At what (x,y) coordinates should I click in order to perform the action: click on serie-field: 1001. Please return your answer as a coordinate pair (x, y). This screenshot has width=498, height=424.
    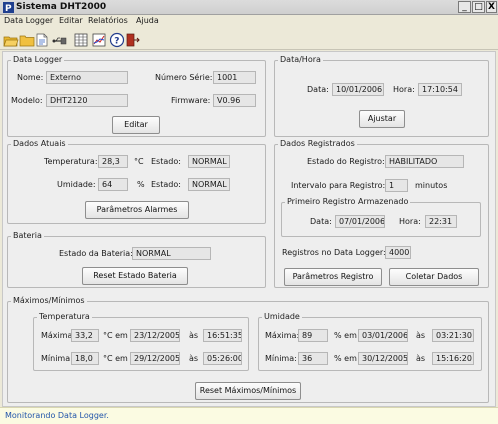
    Looking at the image, I should click on (234, 77).